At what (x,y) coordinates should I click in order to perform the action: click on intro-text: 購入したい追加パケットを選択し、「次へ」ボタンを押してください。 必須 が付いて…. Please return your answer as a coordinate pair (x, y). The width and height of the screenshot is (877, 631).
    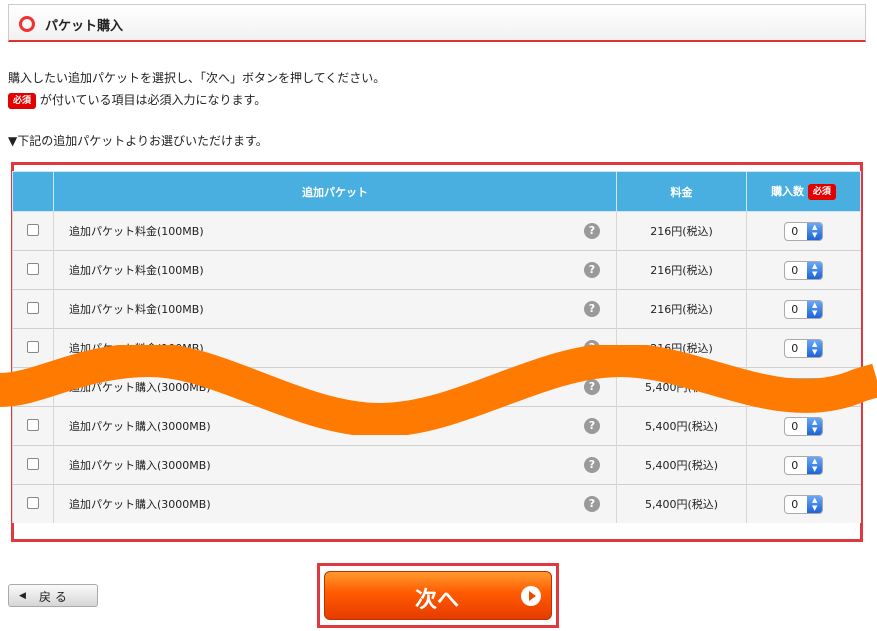
    Looking at the image, I should click on (196, 89).